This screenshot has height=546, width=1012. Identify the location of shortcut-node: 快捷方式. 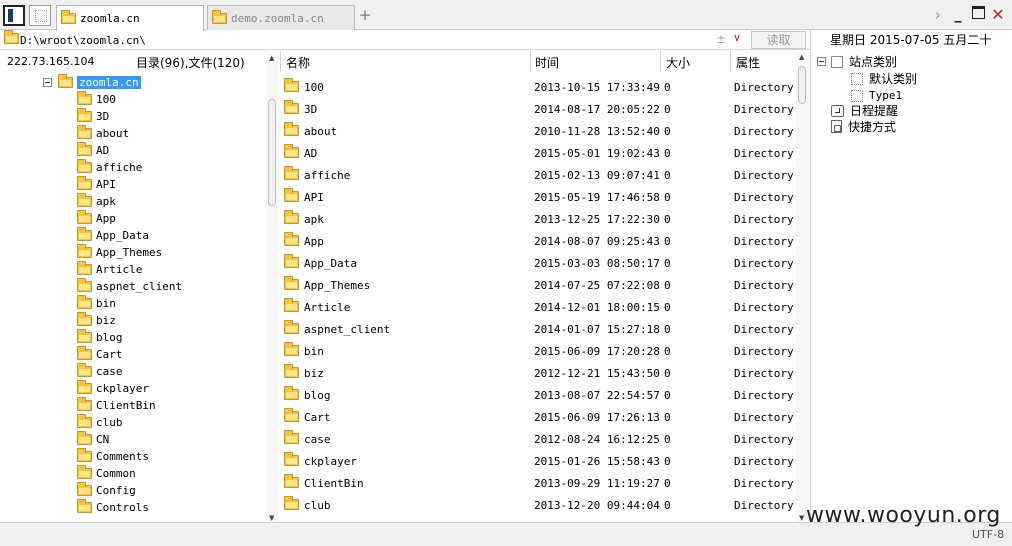
(863, 126).